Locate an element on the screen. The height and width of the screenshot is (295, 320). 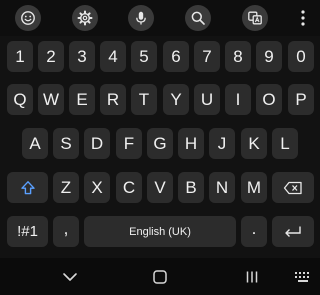
home-square-icon is located at coordinates (160, 277).